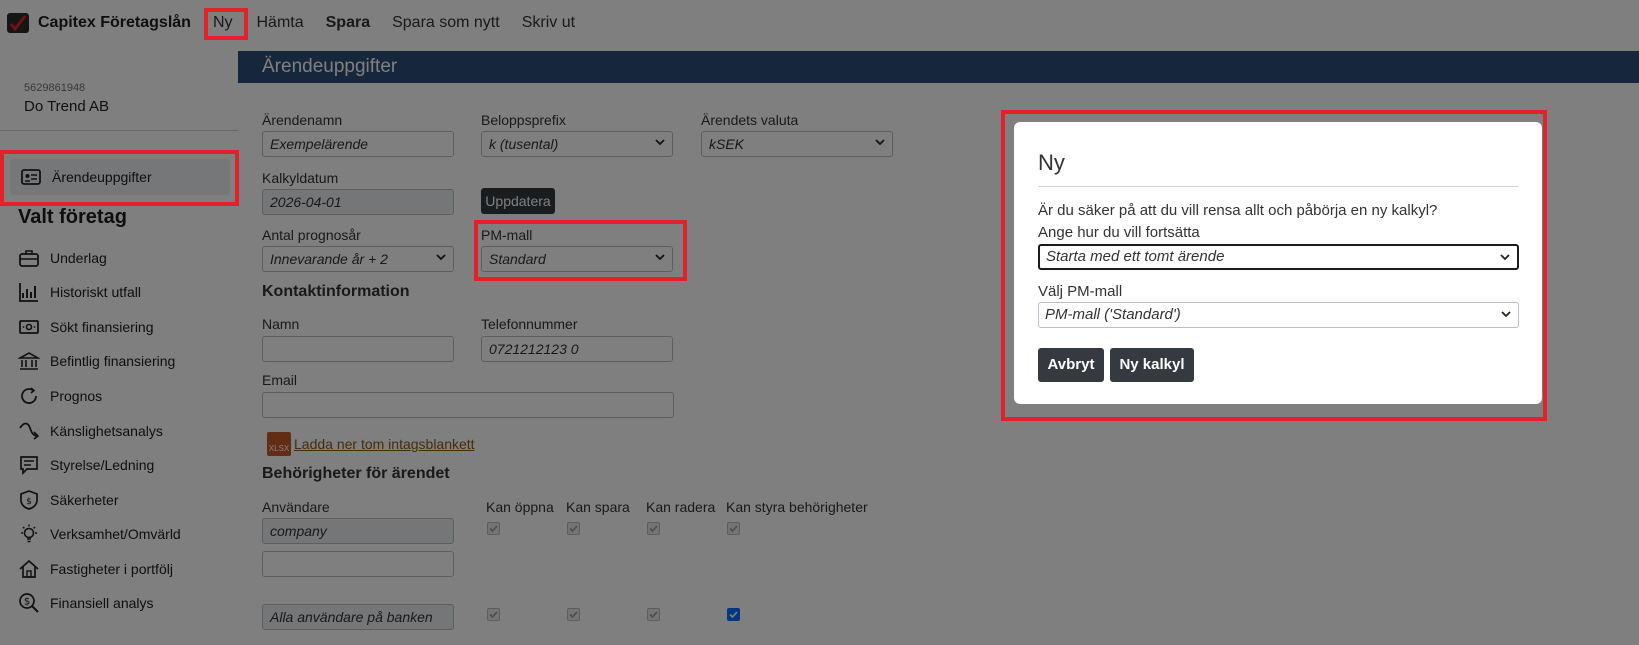 The width and height of the screenshot is (1639, 645). Describe the element at coordinates (580, 250) in the screenshot. I see `highlight-pm-template` at that location.